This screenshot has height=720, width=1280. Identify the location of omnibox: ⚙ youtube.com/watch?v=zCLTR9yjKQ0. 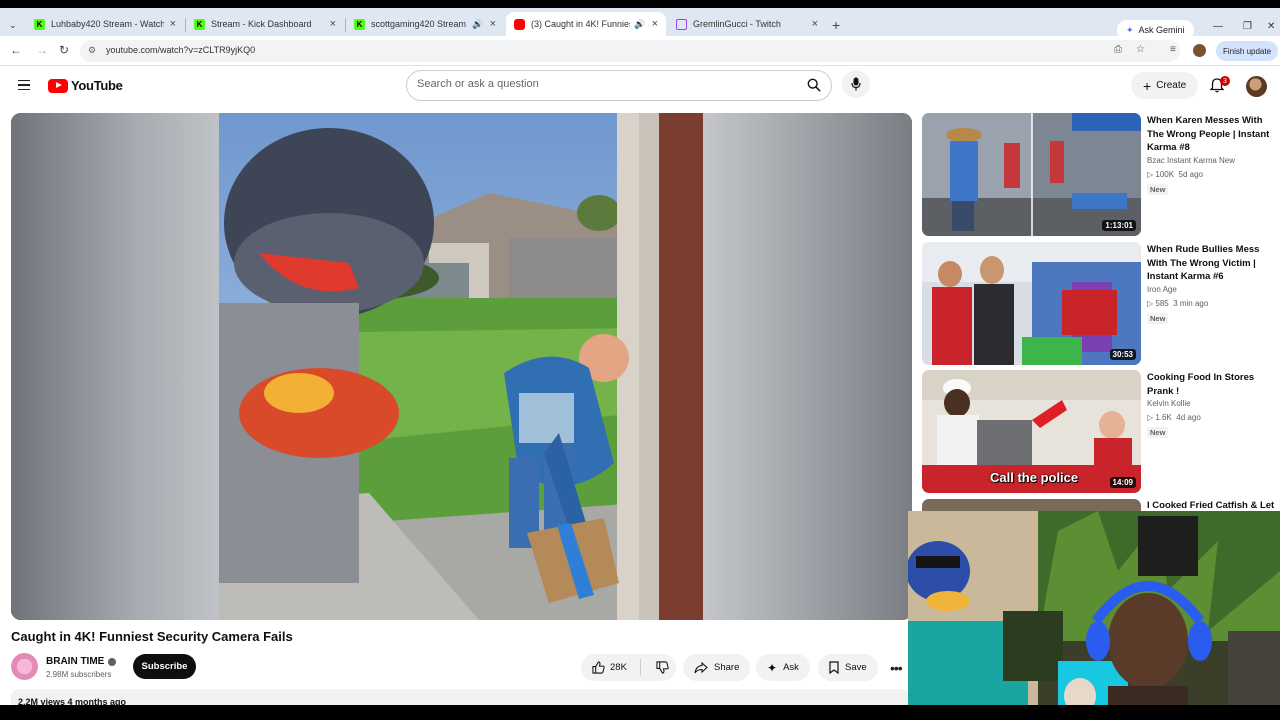
(630, 51).